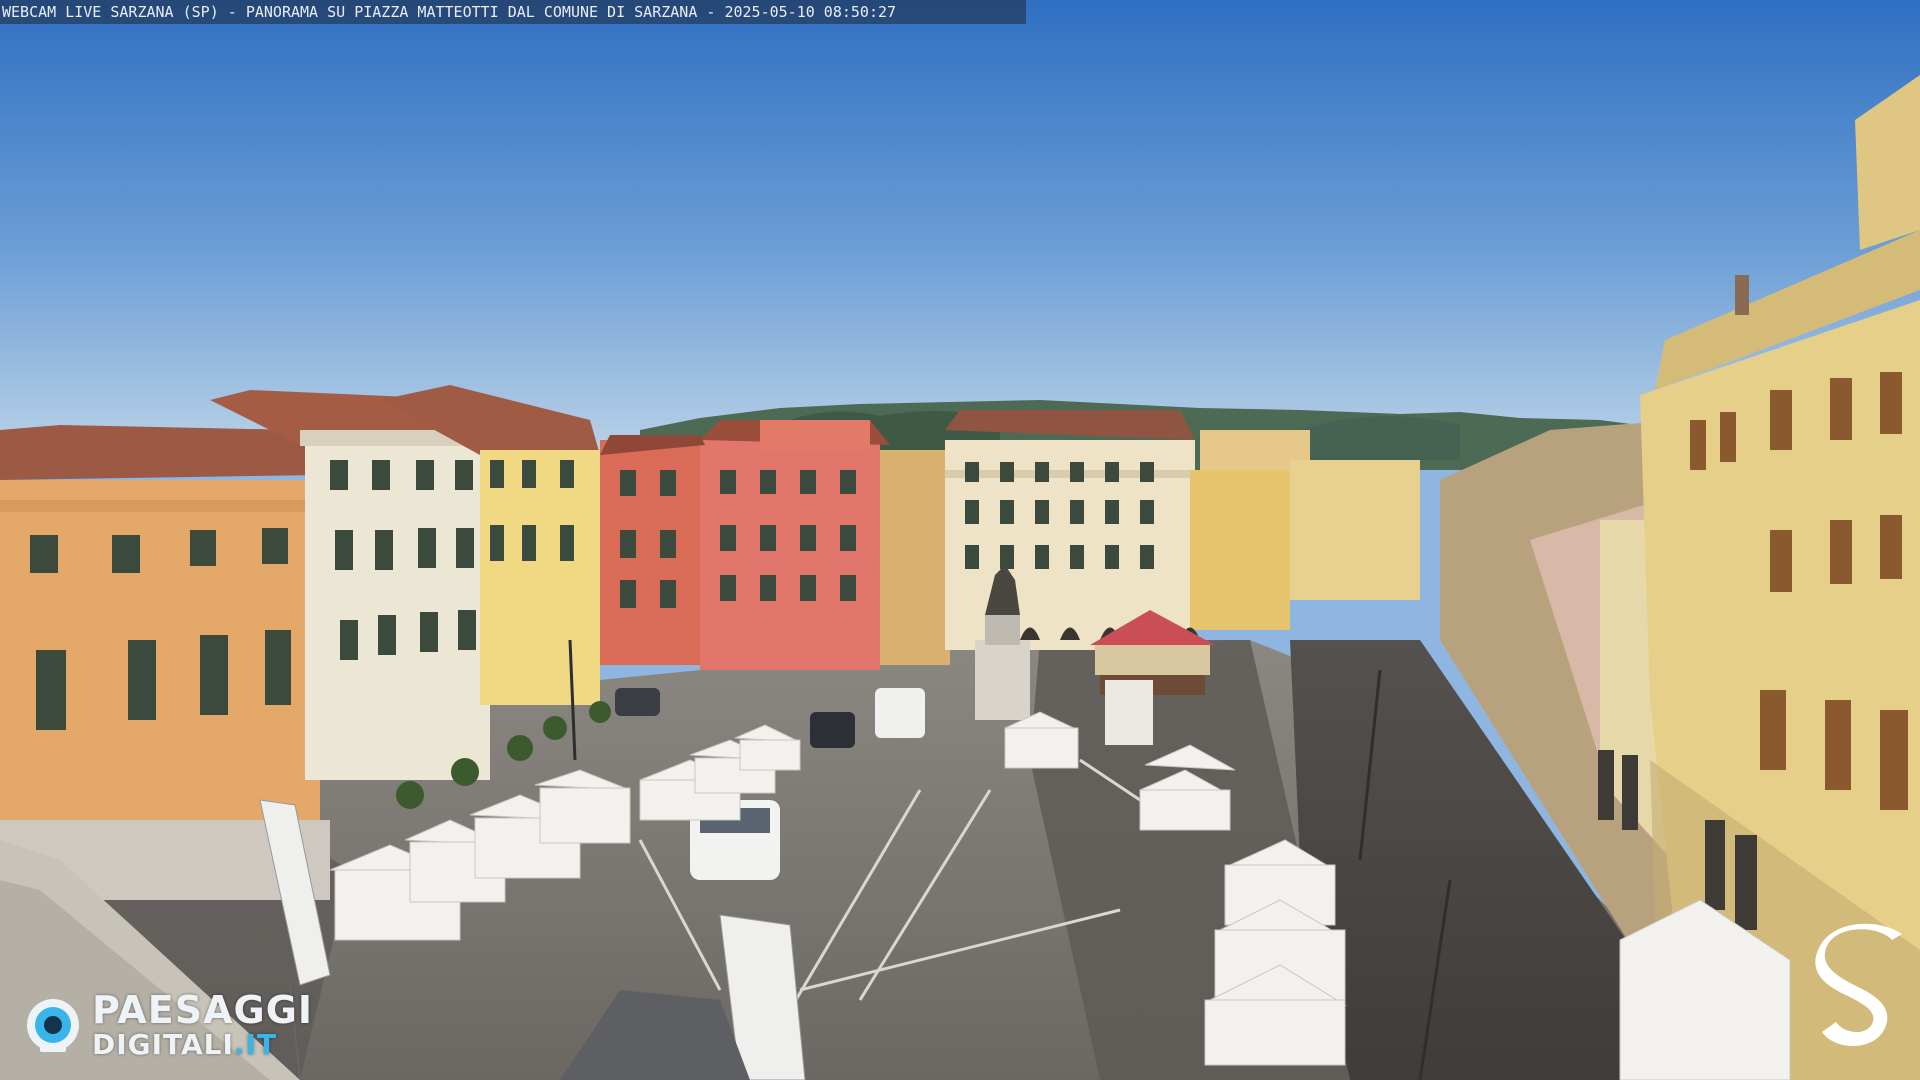 The width and height of the screenshot is (1920, 1080). What do you see at coordinates (163, 1044) in the screenshot?
I see `brand-bottom-main: DIGITALI` at bounding box center [163, 1044].